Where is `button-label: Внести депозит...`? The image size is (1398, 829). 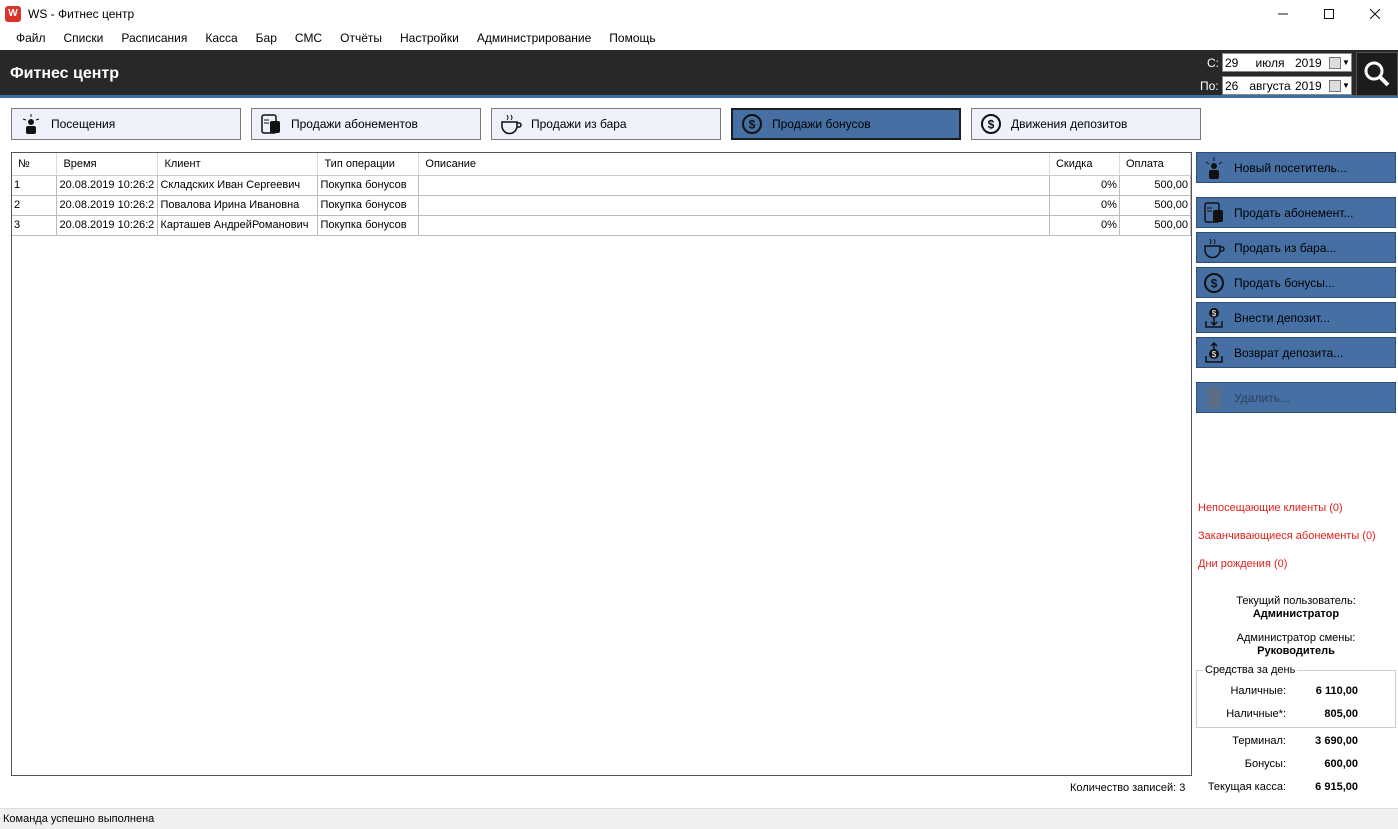
button-label: Внести депозит... is located at coordinates (1282, 317).